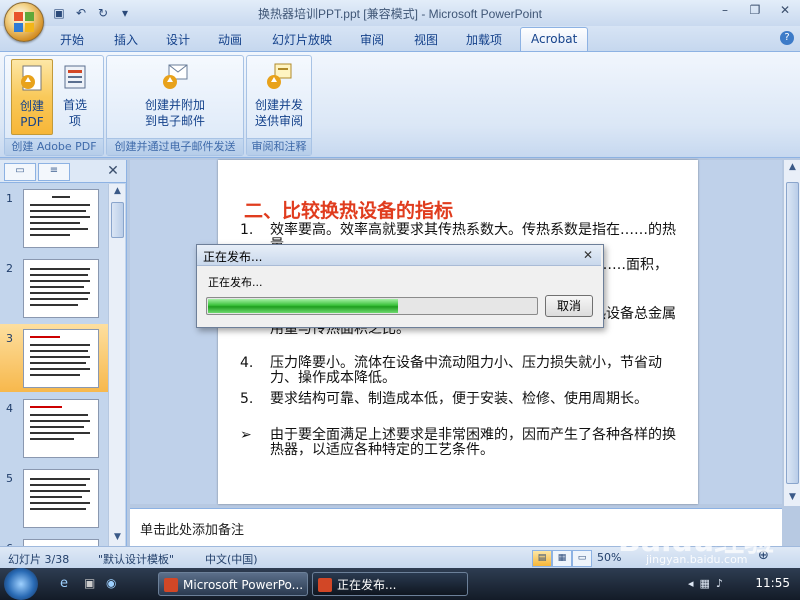 This screenshot has height=600, width=800. I want to click on thumbnail-number: 1, so click(9, 198).